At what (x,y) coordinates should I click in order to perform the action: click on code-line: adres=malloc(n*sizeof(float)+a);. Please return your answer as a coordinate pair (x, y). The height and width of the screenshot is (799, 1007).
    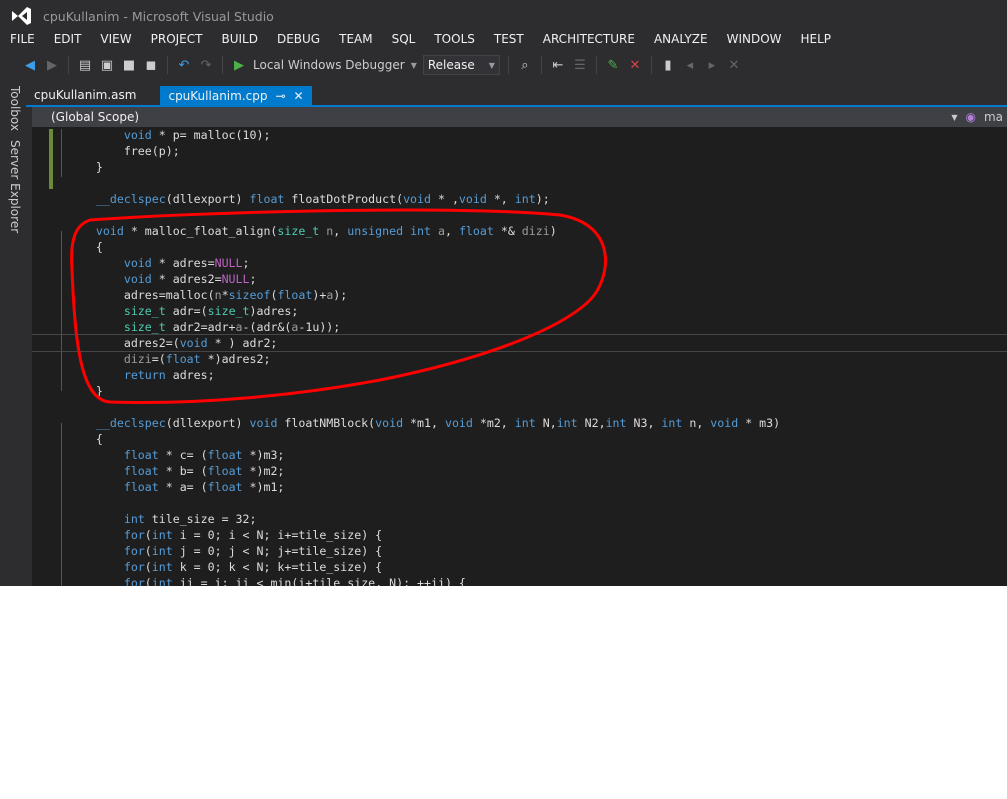
    Looking at the image, I should click on (537, 295).